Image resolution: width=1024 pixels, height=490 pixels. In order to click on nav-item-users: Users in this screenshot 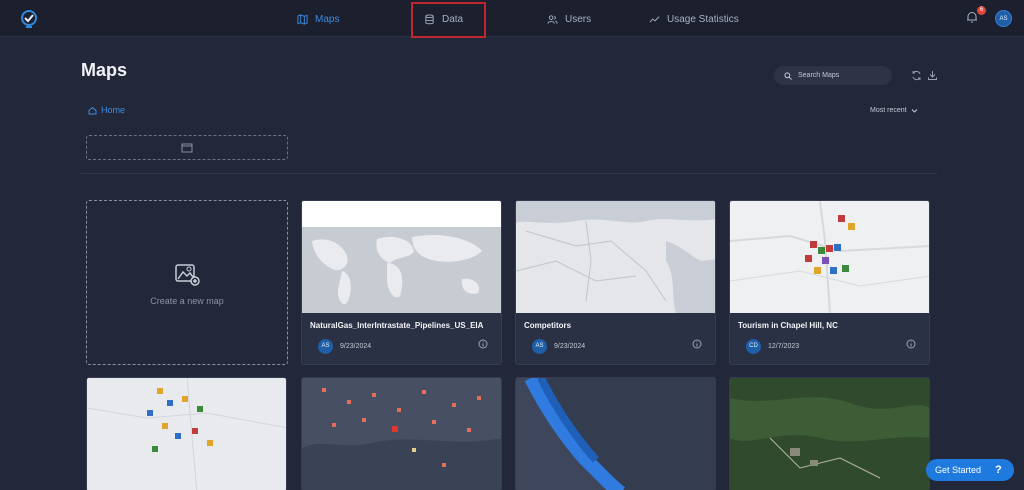, I will do `click(569, 19)`.